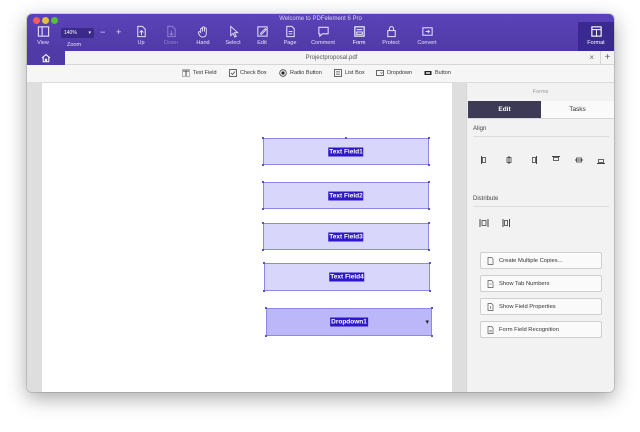  Describe the element at coordinates (607, 58) in the screenshot. I see `add-tab-button: +` at that location.